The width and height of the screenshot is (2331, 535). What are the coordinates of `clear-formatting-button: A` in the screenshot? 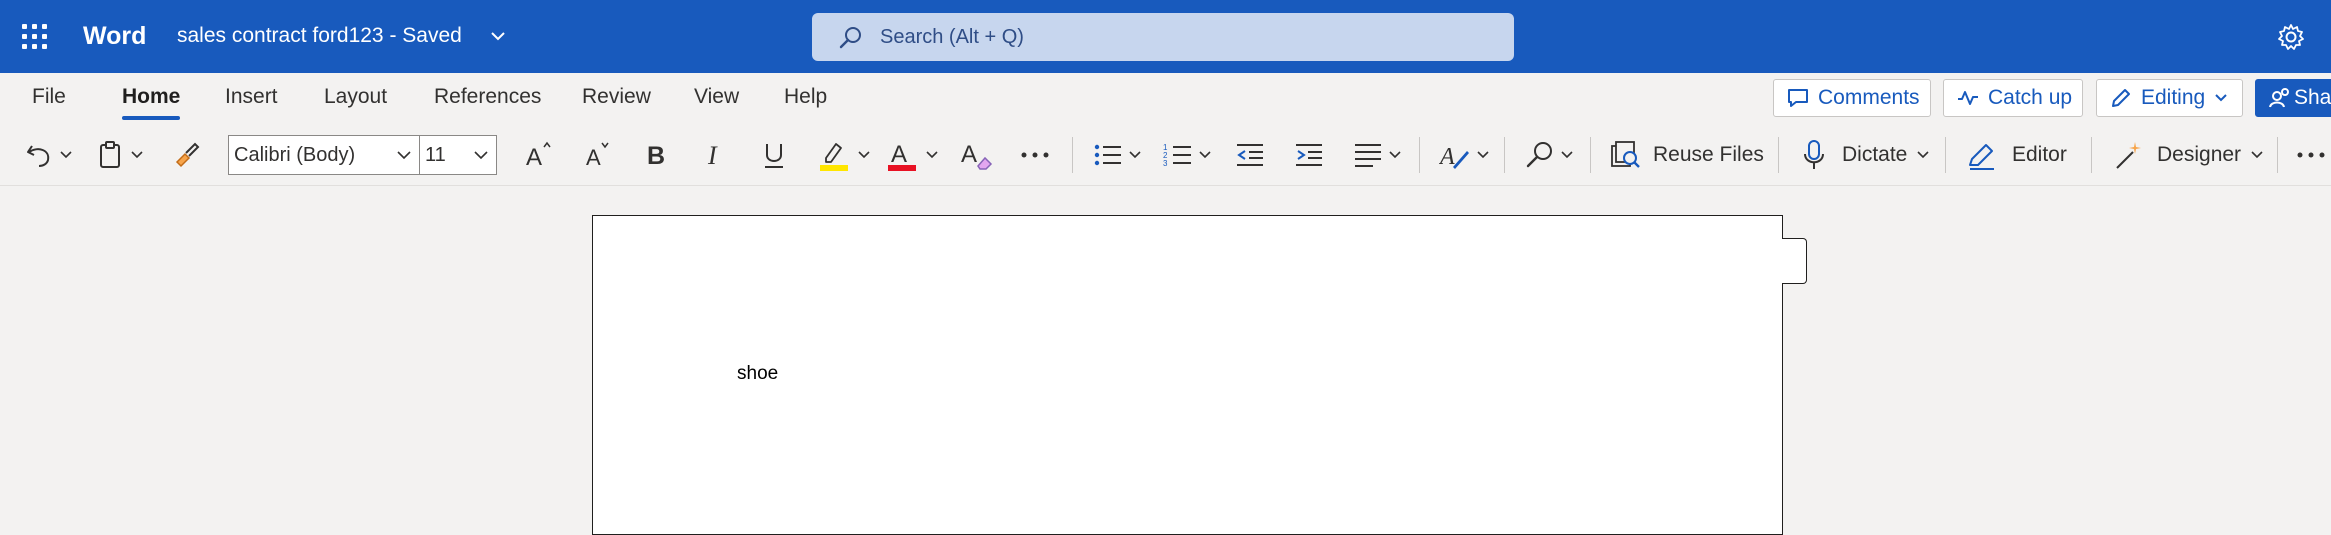 It's located at (977, 155).